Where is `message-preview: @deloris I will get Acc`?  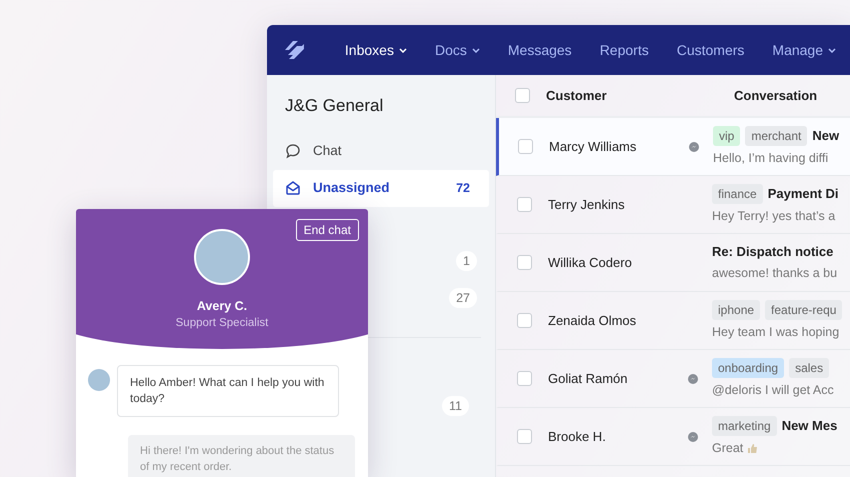
message-preview: @deloris I will get Acc is located at coordinates (773, 390).